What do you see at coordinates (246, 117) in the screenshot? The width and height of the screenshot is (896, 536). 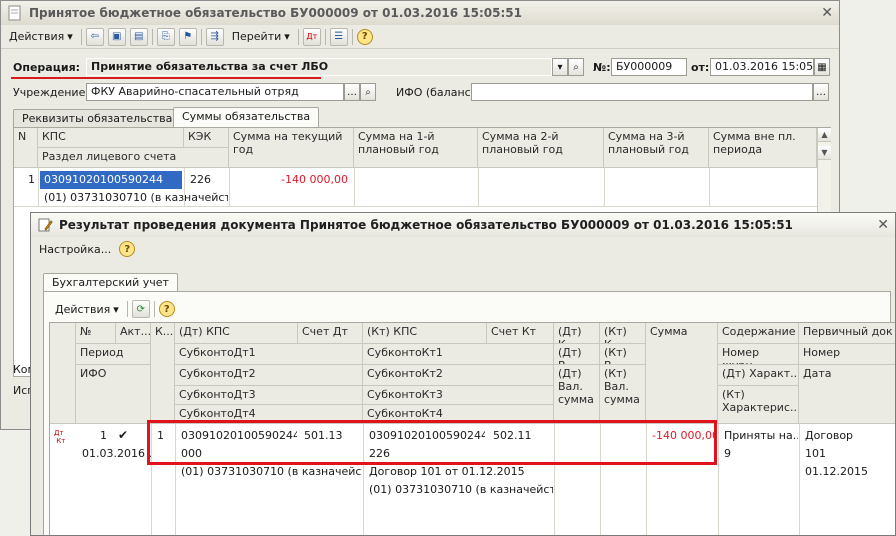 I see `tab-amounts: Суммы обязательства` at bounding box center [246, 117].